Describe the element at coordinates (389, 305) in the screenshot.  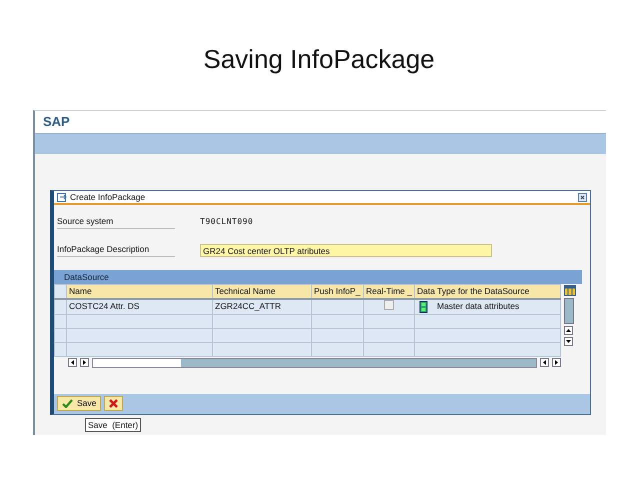
I see `checkbox` at that location.